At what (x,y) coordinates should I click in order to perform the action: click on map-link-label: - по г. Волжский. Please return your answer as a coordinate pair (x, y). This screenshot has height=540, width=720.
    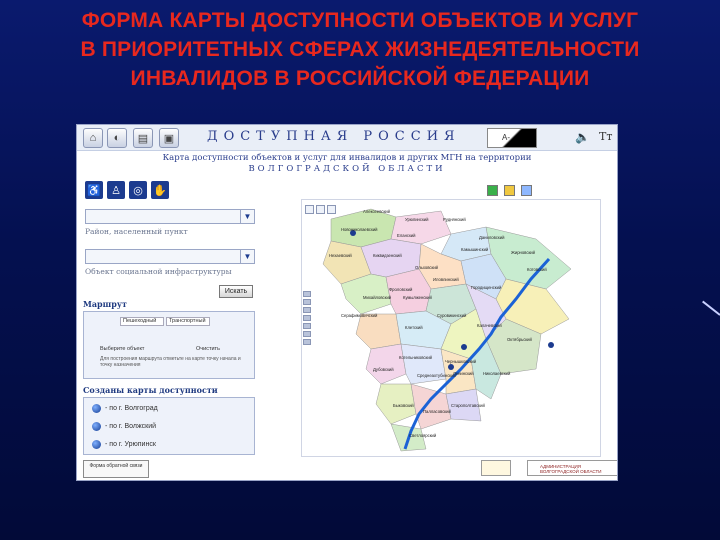
    Looking at the image, I should click on (131, 426).